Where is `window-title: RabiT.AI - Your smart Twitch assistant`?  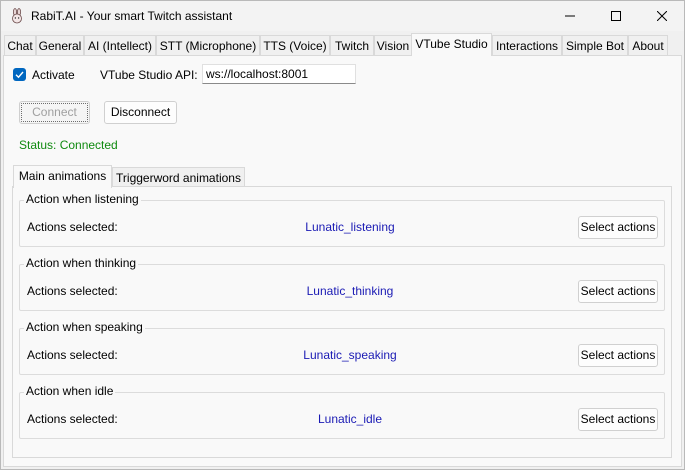 window-title: RabiT.AI - Your smart Twitch assistant is located at coordinates (132, 16).